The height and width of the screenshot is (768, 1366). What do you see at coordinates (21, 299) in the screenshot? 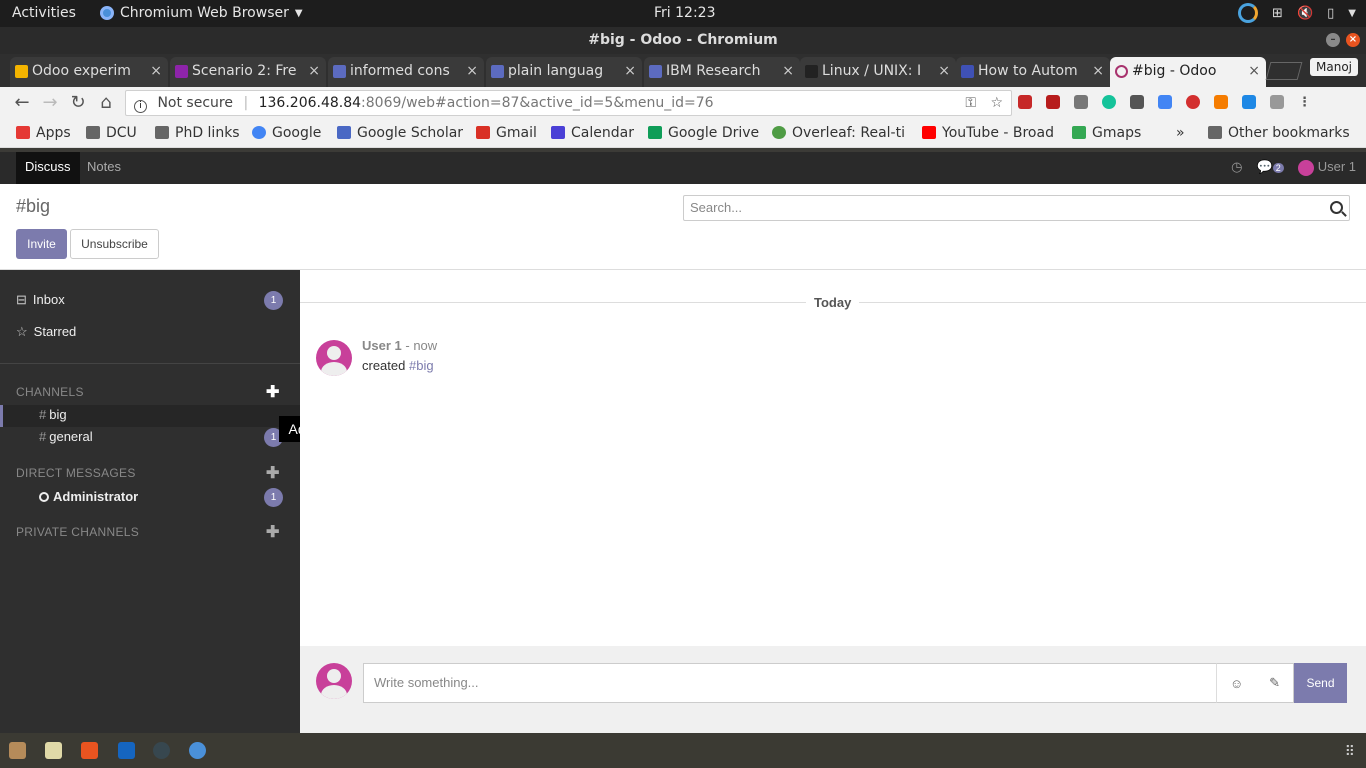
I see `inbox-icon: ⊟` at bounding box center [21, 299].